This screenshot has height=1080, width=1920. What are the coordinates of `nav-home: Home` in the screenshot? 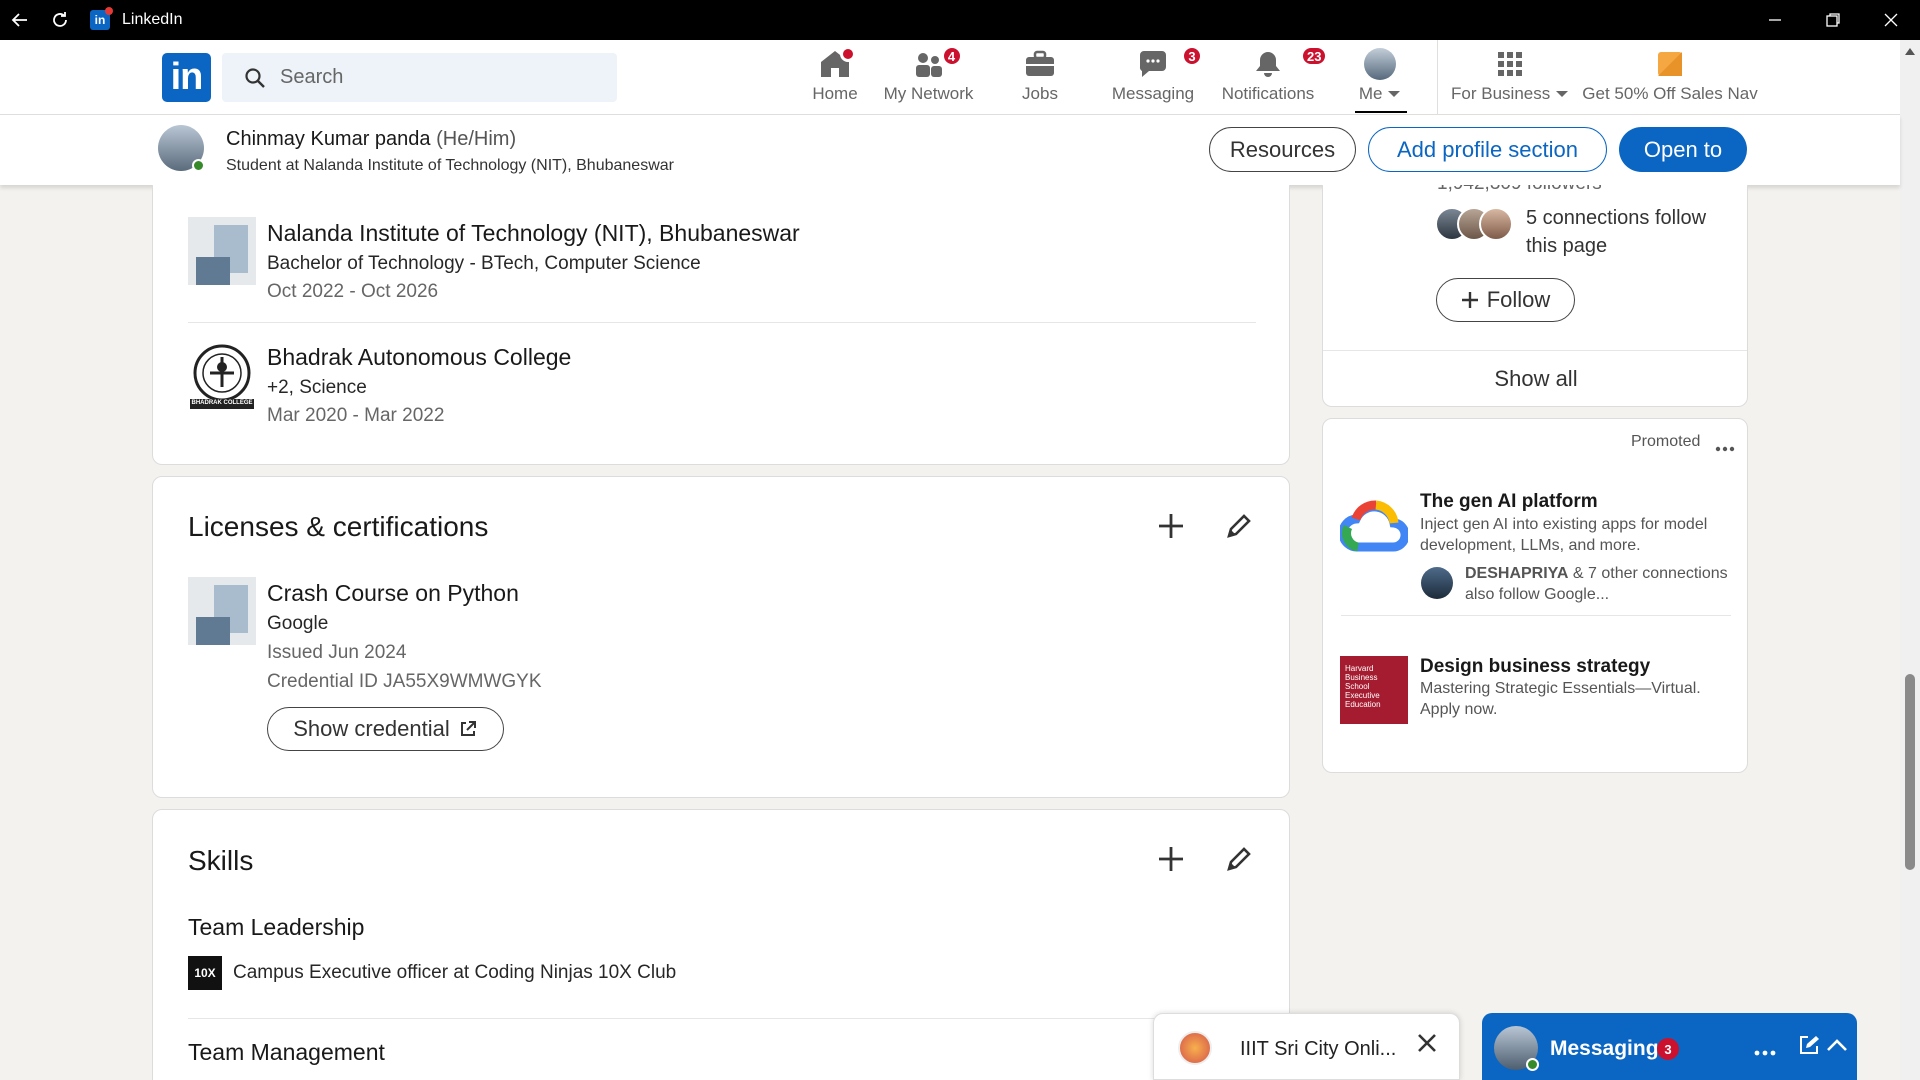 It's located at (835, 77).